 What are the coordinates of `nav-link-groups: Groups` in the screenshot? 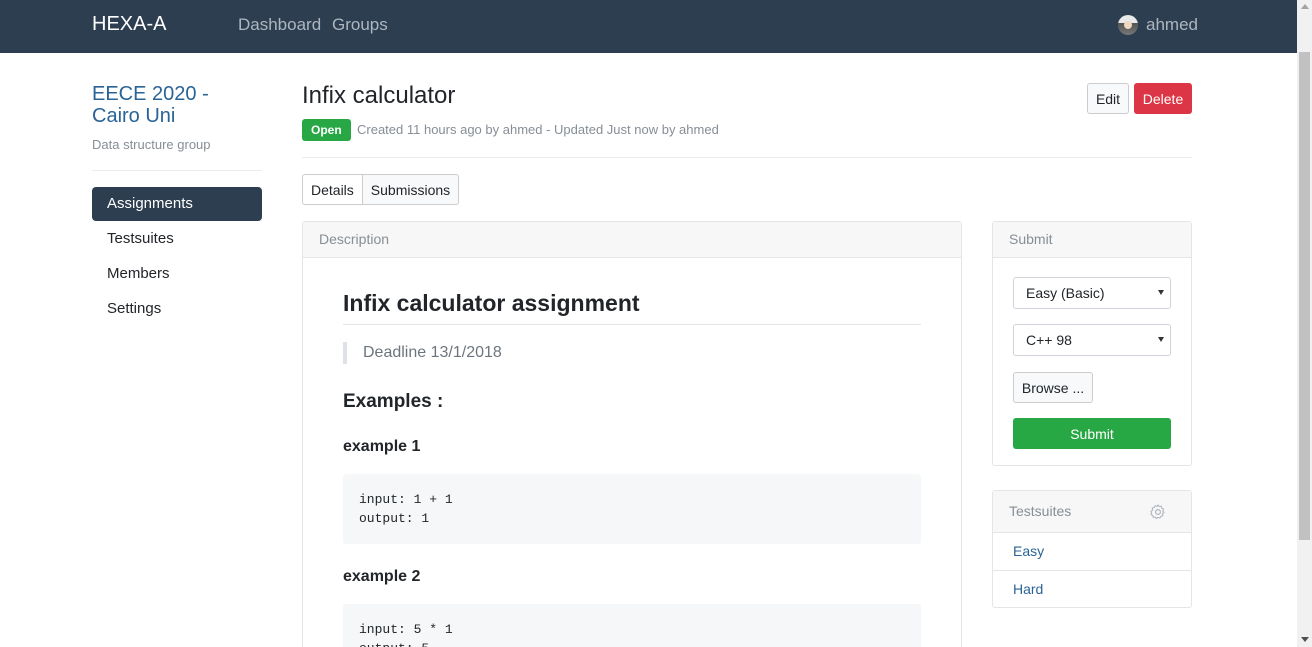 It's located at (360, 25).